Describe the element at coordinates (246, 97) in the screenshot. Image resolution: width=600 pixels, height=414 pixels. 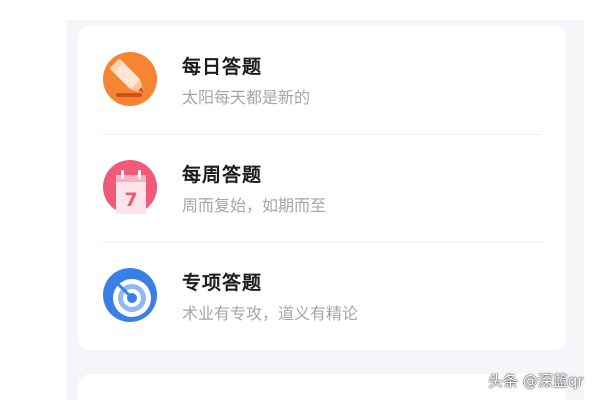
I see `daily-quiz-subtitle: 太阳每天都是新的` at that location.